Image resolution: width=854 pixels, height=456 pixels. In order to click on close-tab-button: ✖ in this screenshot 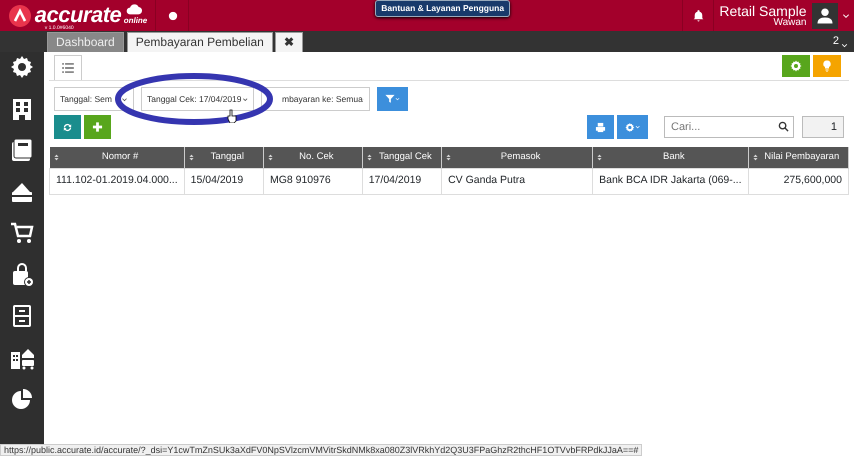, I will do `click(288, 42)`.